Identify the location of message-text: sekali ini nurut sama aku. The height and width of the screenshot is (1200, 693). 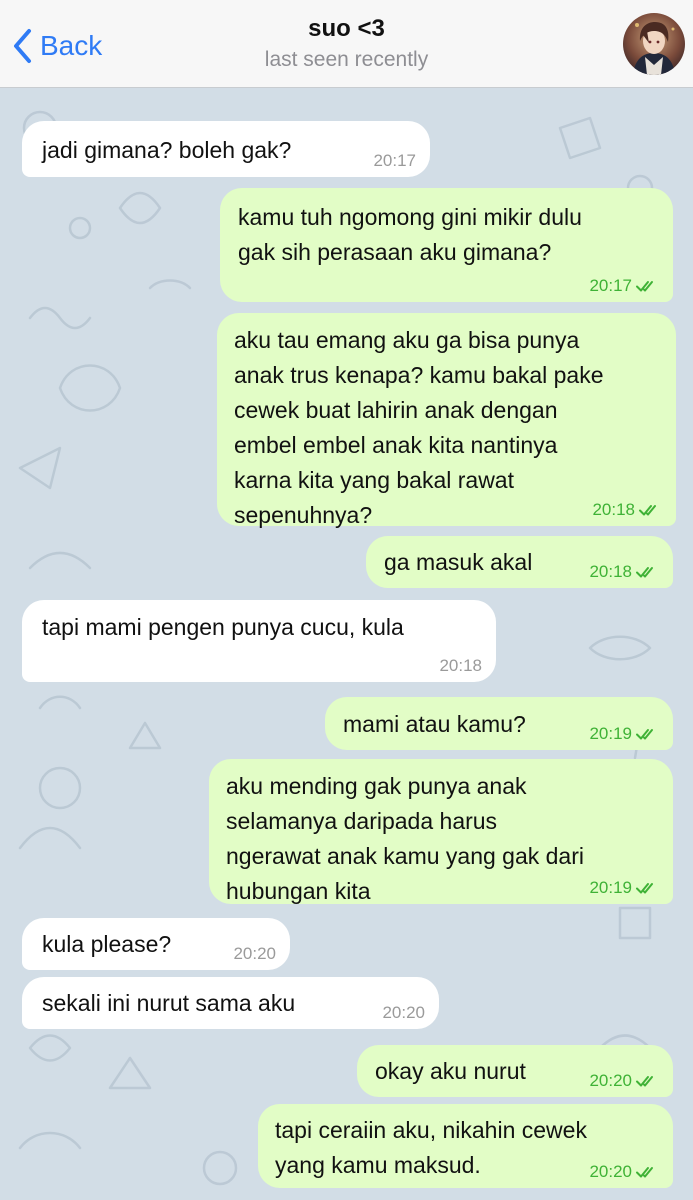
(169, 1003).